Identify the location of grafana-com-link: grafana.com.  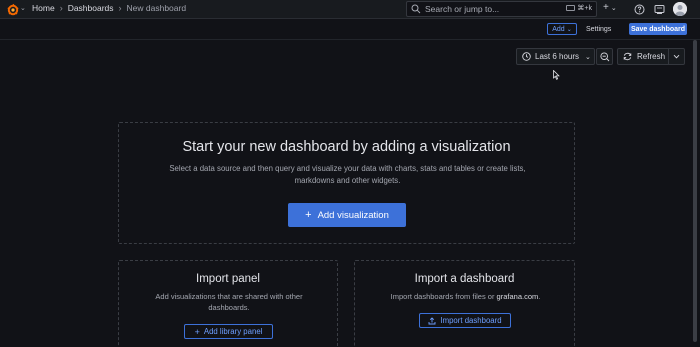
(518, 296).